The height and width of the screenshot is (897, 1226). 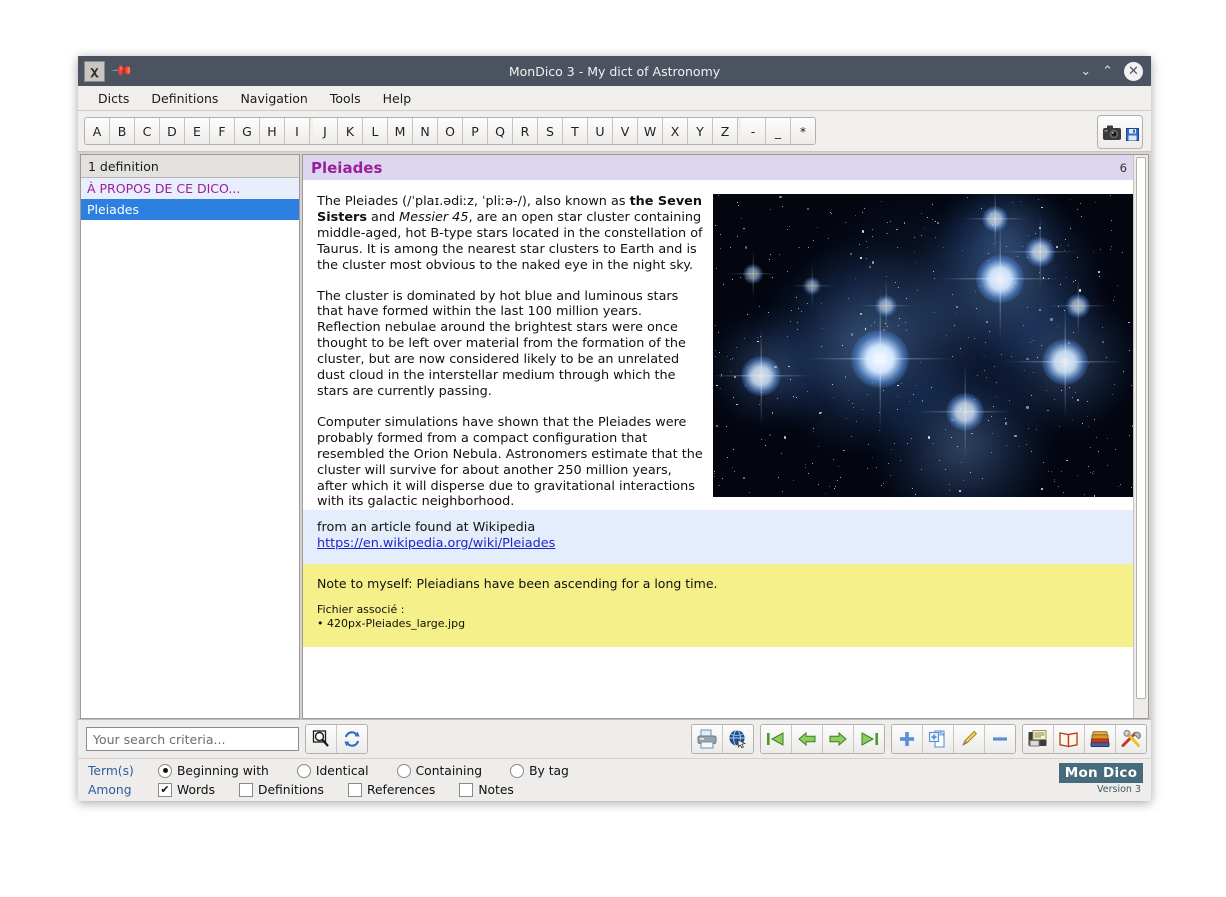 I want to click on book-button, so click(x=1069, y=739).